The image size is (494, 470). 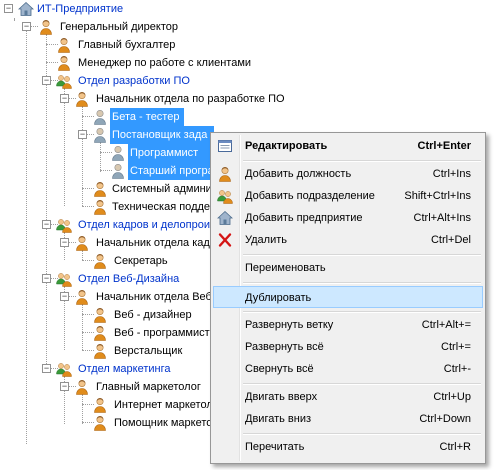 What do you see at coordinates (225, 218) in the screenshot?
I see `add-company-icon` at bounding box center [225, 218].